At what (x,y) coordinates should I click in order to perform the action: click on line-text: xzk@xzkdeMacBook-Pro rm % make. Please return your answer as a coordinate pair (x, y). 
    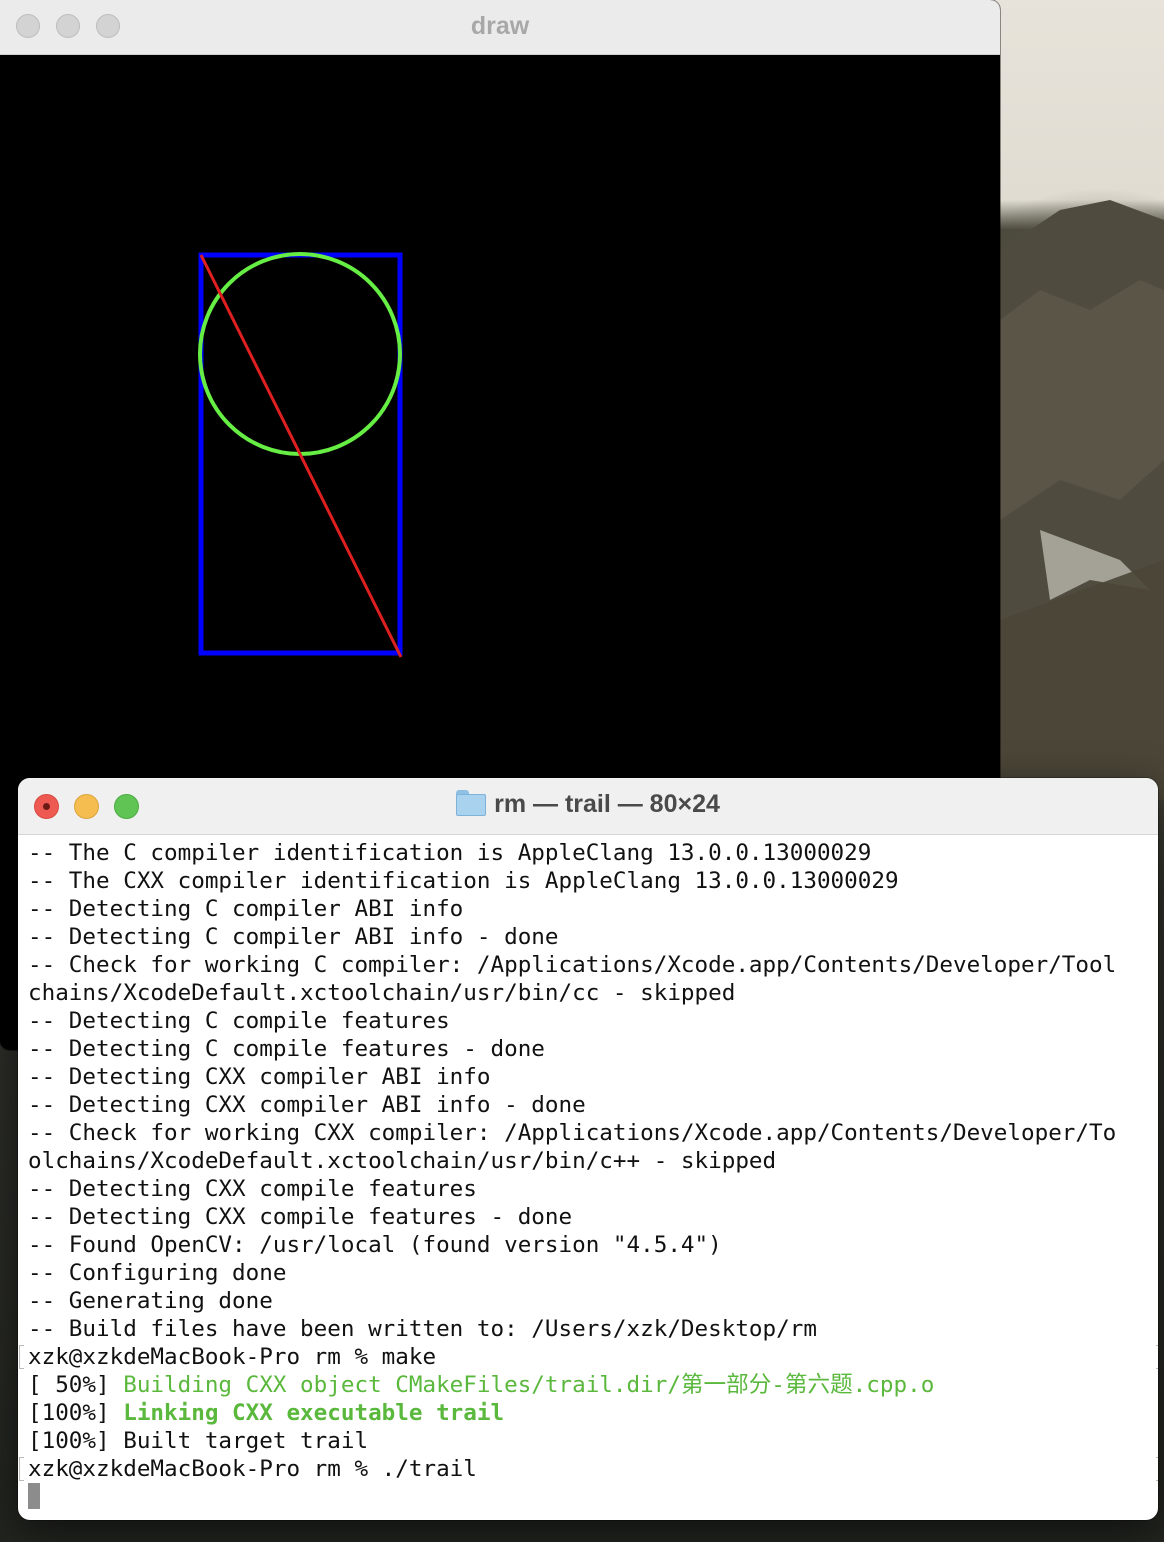
    Looking at the image, I should click on (232, 1357).